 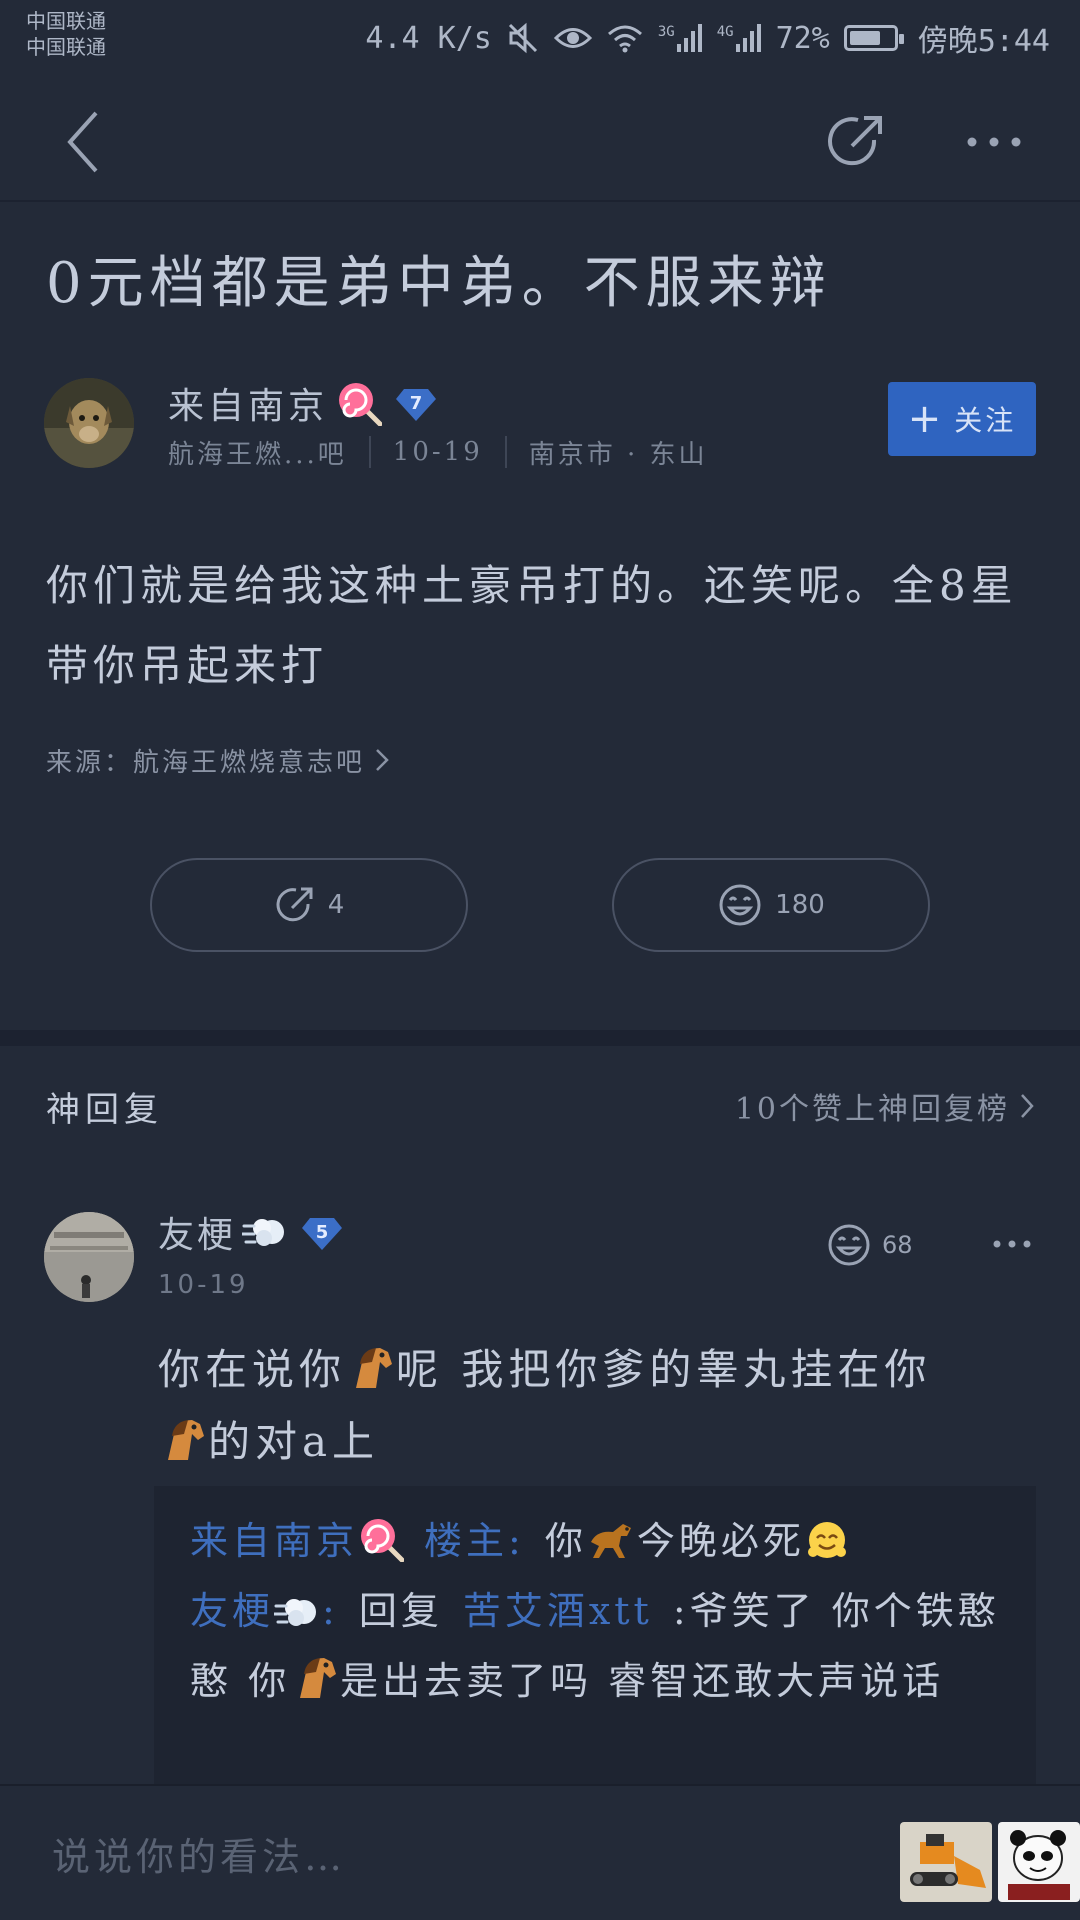 I want to click on net-speed: 4.4 K/s, so click(x=428, y=38).